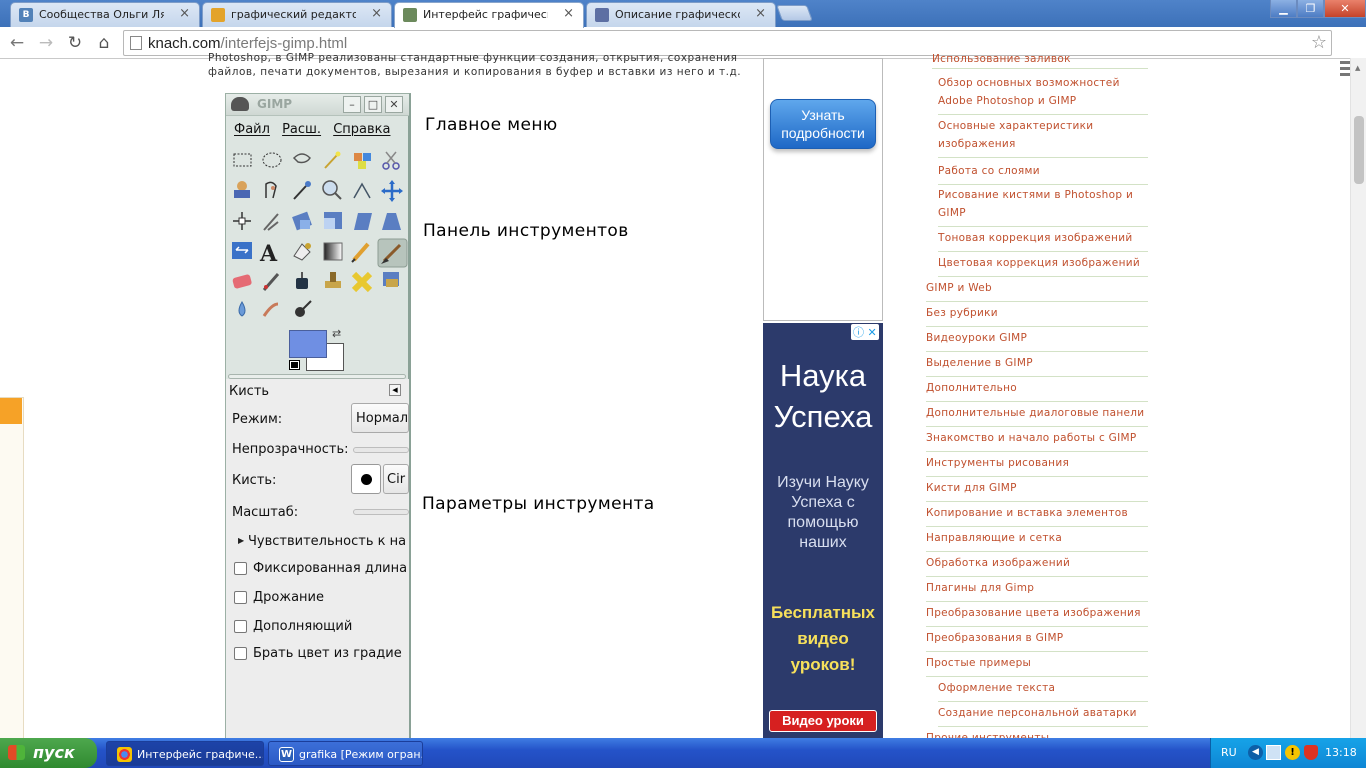 The image size is (1366, 768). I want to click on eraser-icon, so click(242, 281).